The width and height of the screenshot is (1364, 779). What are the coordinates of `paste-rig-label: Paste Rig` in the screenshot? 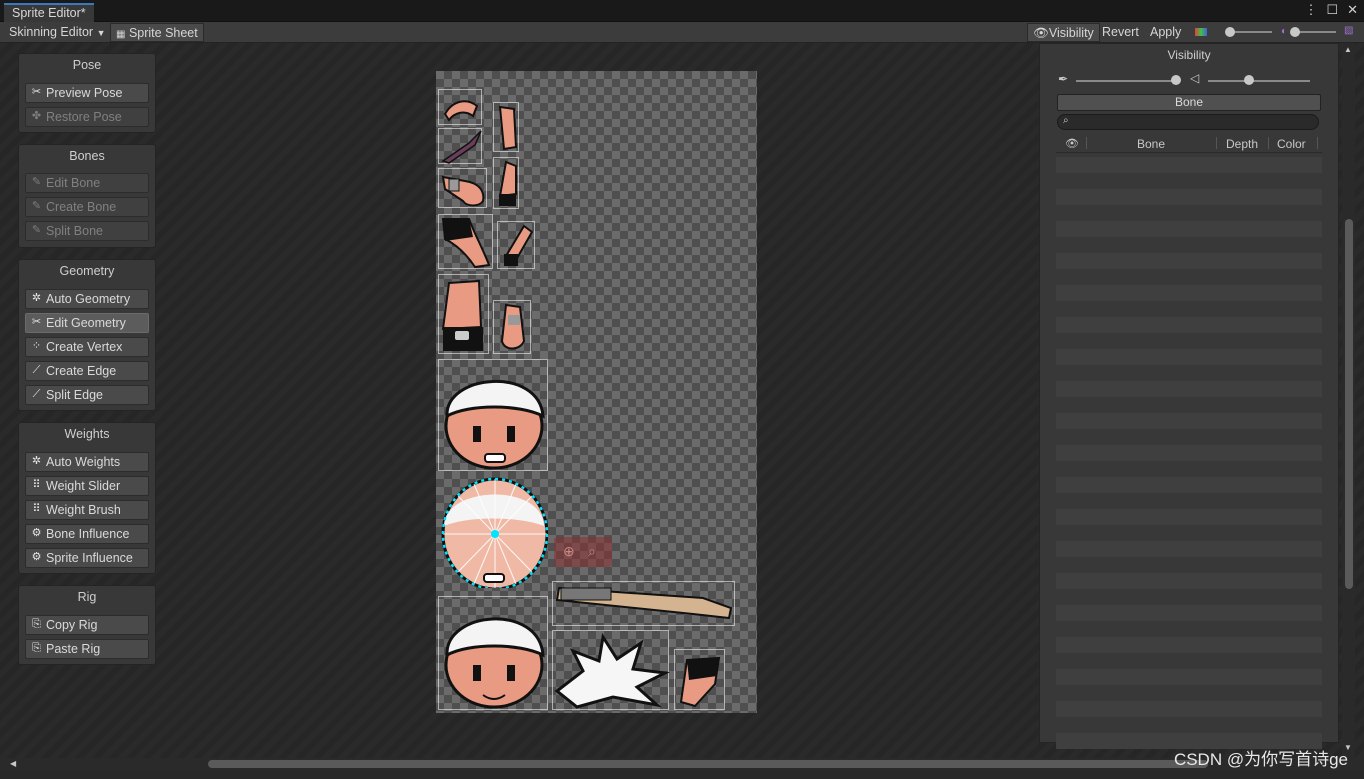 It's located at (73, 649).